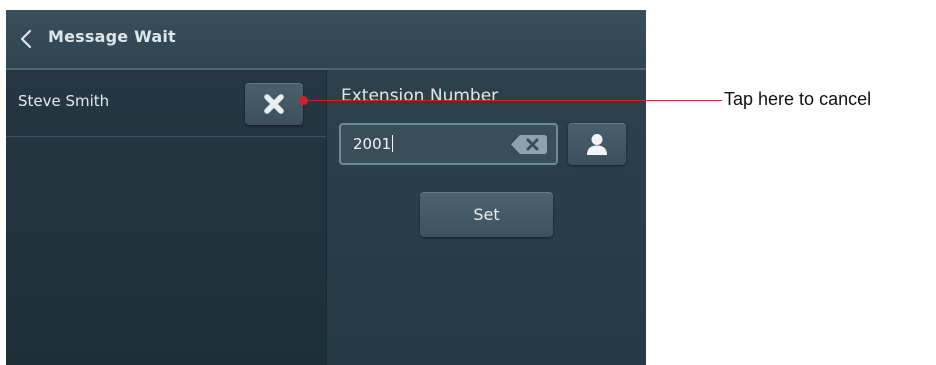 The height and width of the screenshot is (365, 936). Describe the element at coordinates (486, 214) in the screenshot. I see `set-button: Set` at that location.